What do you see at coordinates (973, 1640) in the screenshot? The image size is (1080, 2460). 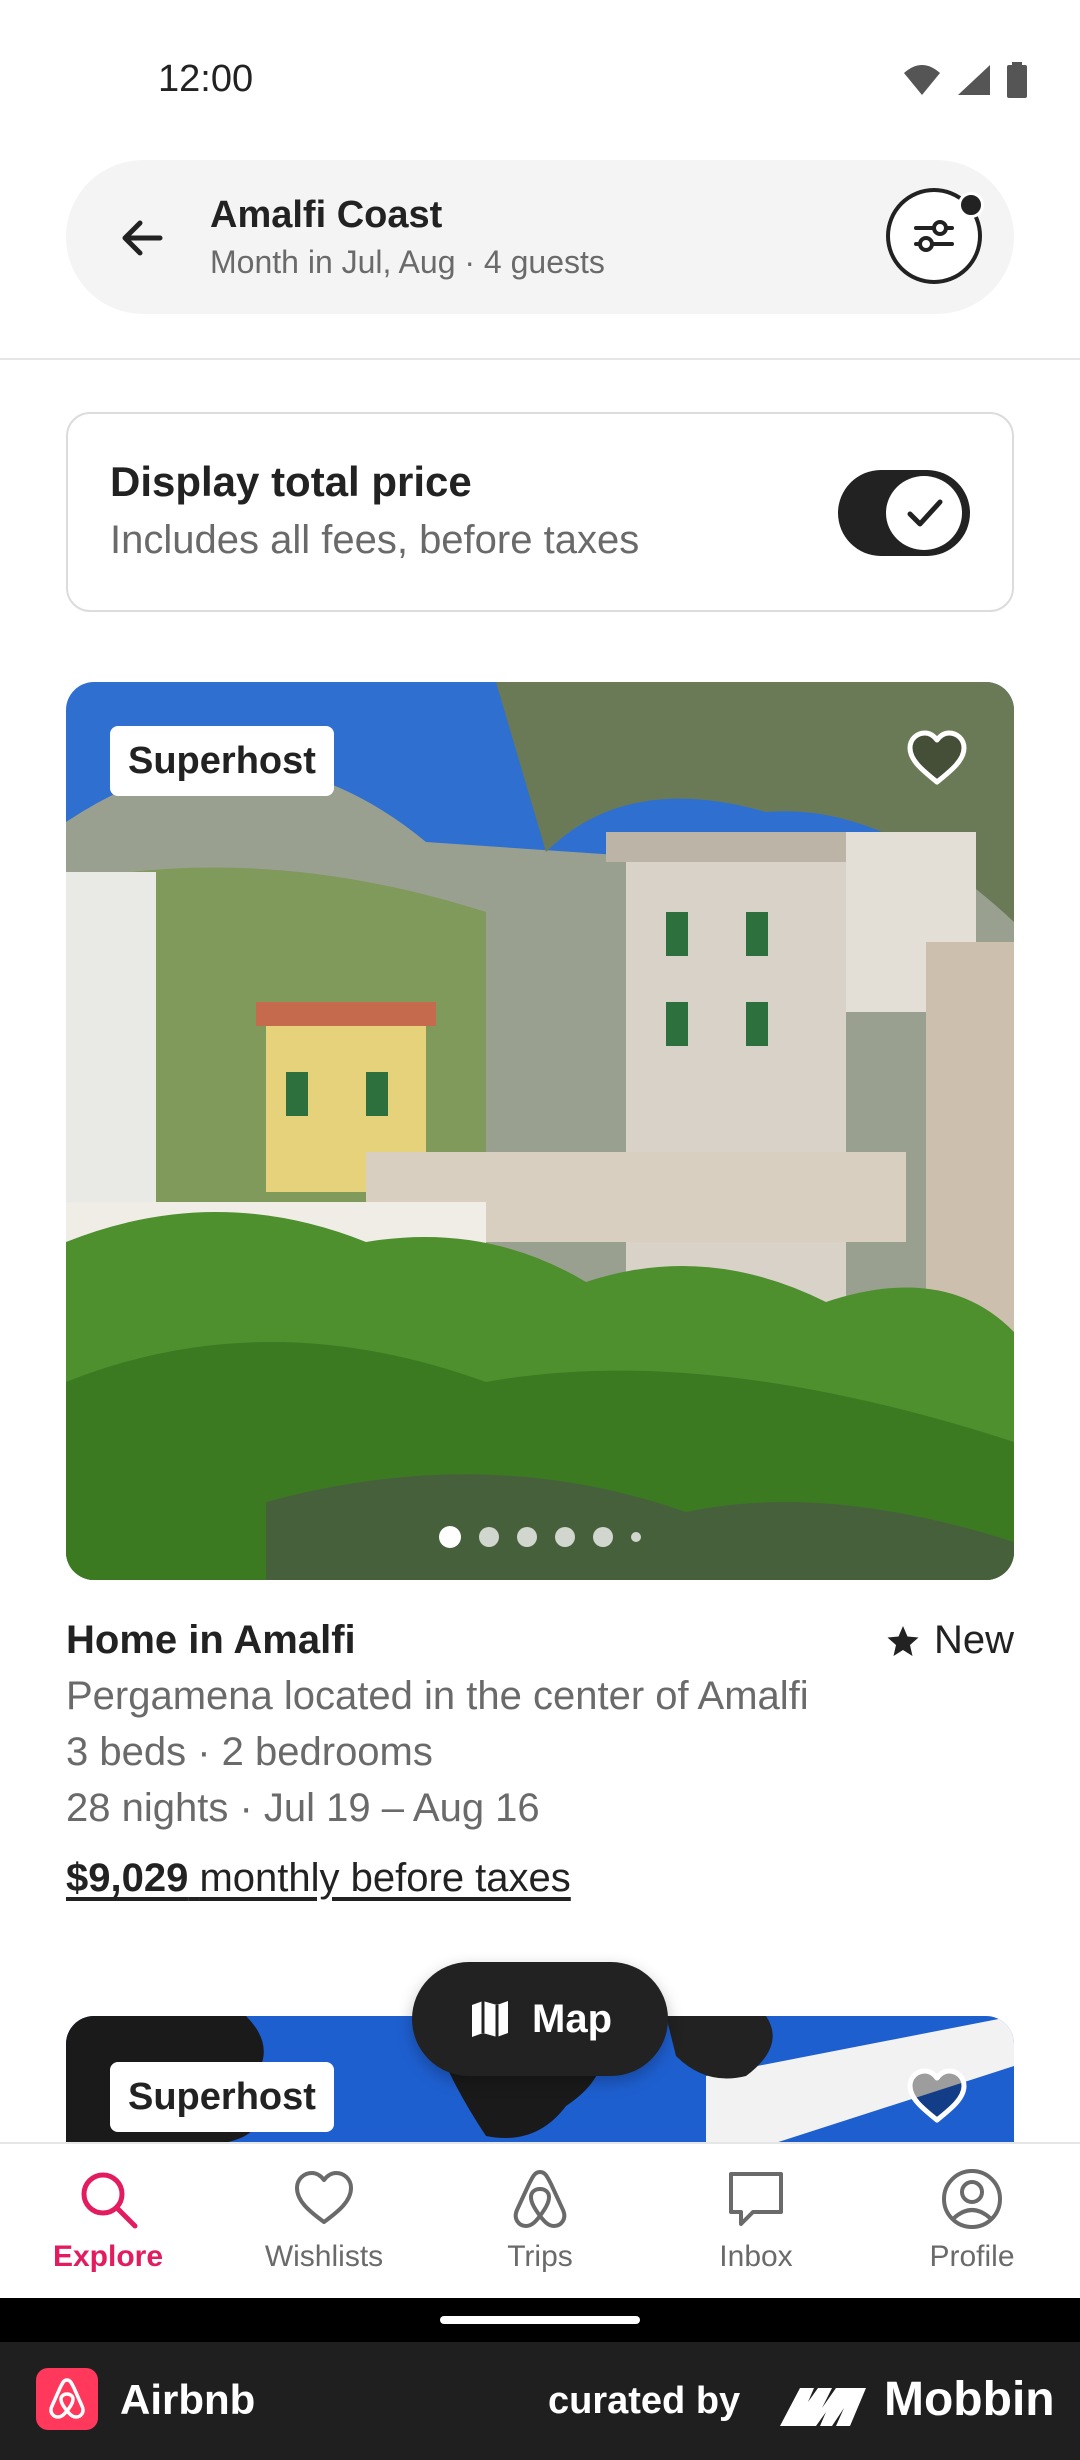 I see `rating-label: New` at bounding box center [973, 1640].